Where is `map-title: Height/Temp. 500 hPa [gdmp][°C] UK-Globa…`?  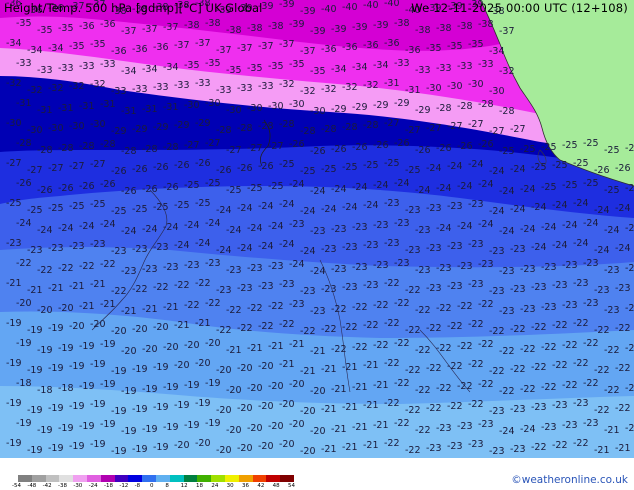 map-title: Height/Temp. 500 hPa [gdmp][°C] UK-Globa… is located at coordinates (133, 8).